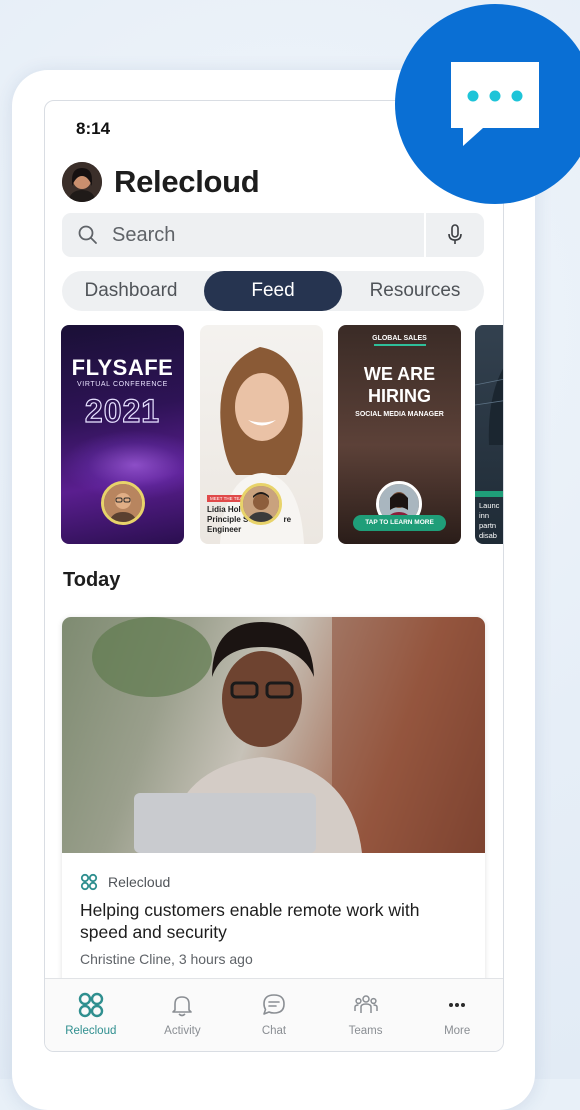  What do you see at coordinates (274, 1031) in the screenshot?
I see `nav-label: Chat` at bounding box center [274, 1031].